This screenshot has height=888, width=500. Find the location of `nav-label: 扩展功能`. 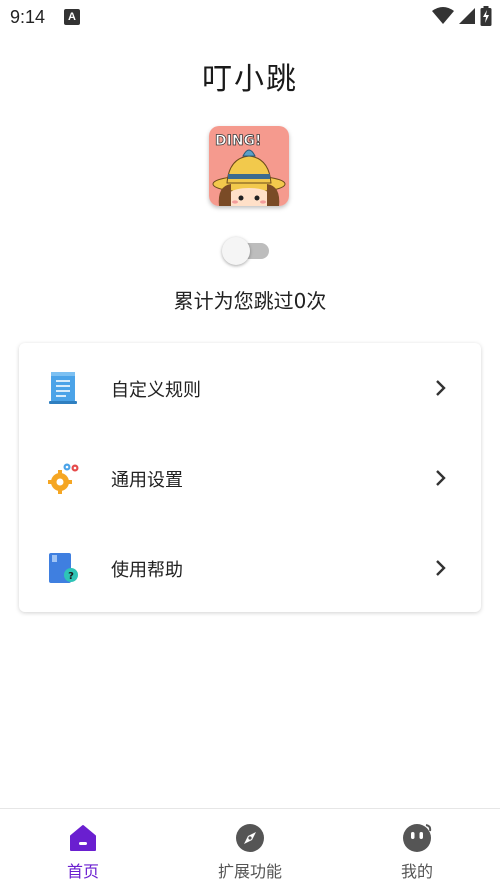

nav-label: 扩展功能 is located at coordinates (249, 871).